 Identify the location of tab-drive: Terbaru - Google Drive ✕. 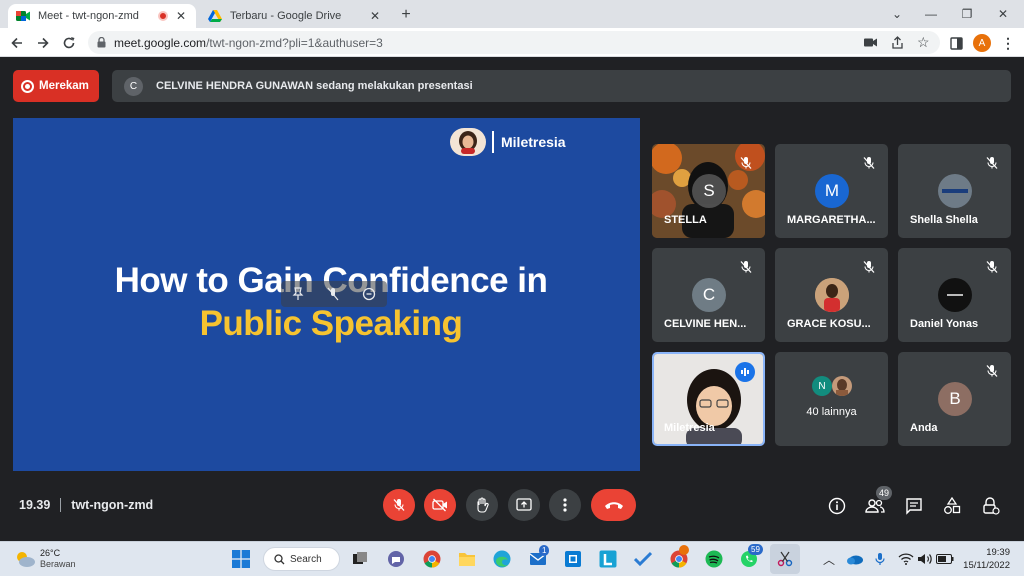
(295, 16).